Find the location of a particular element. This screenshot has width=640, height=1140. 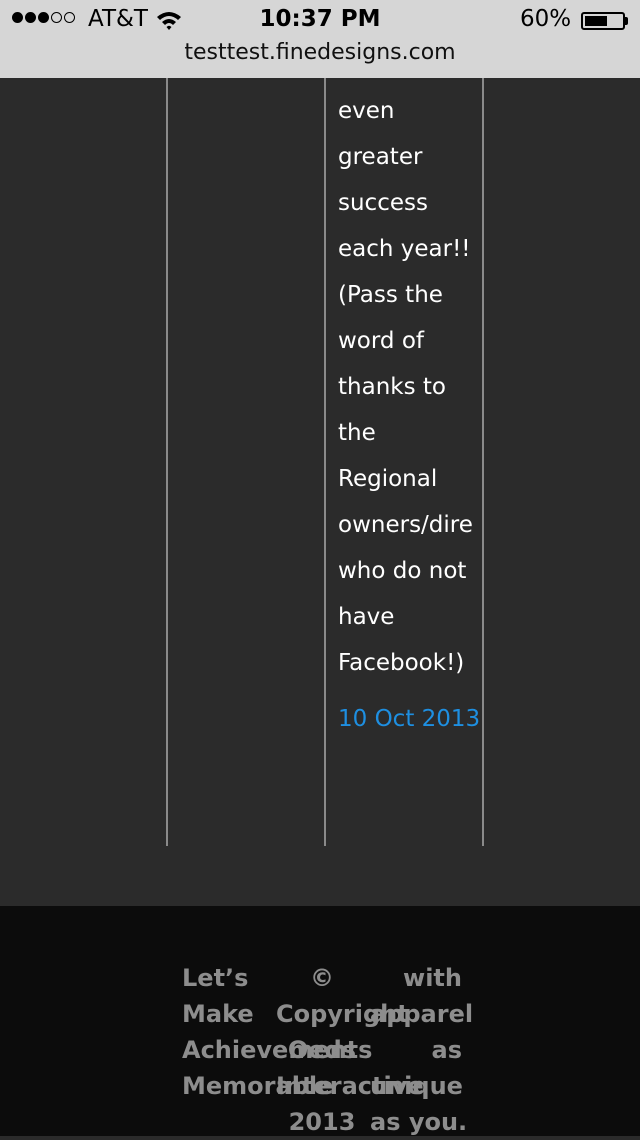

testimonial-line: who do not is located at coordinates (402, 571).